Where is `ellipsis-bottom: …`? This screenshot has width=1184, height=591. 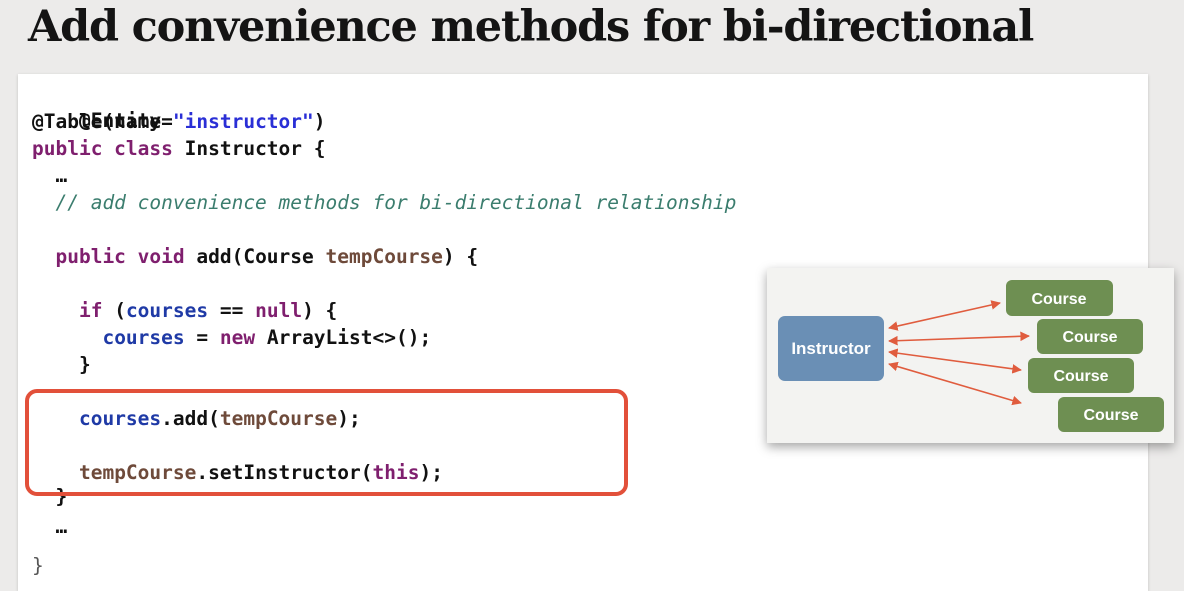
ellipsis-bottom: … is located at coordinates (50, 526).